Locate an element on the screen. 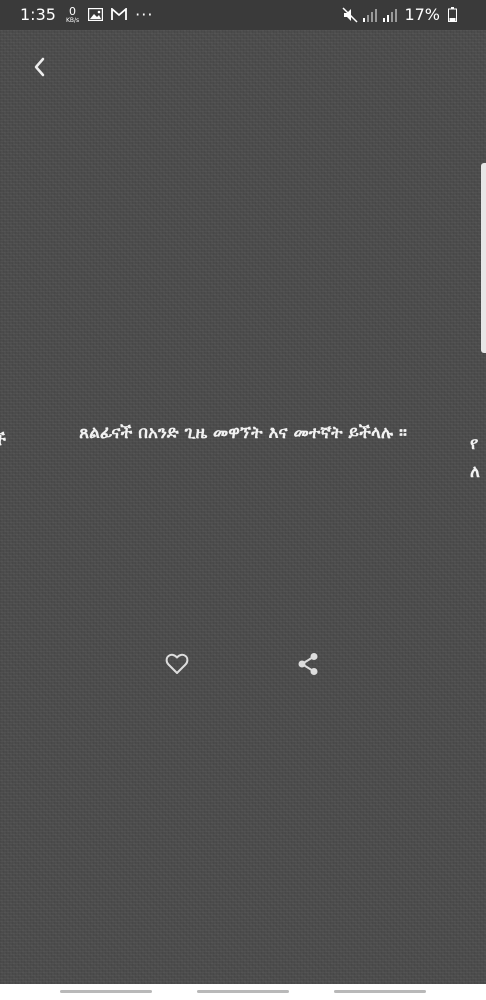  status-left: 1:35 0 KB/s ··· is located at coordinates (86, 14).